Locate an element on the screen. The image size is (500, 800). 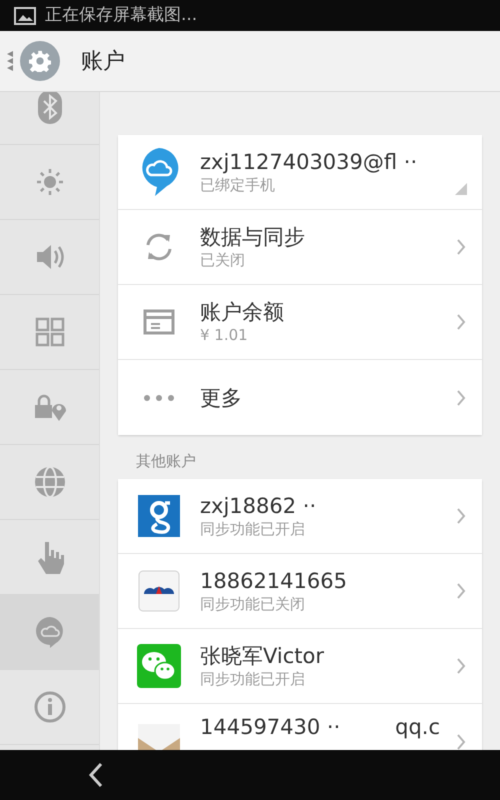
image-icon is located at coordinates (25, 15).